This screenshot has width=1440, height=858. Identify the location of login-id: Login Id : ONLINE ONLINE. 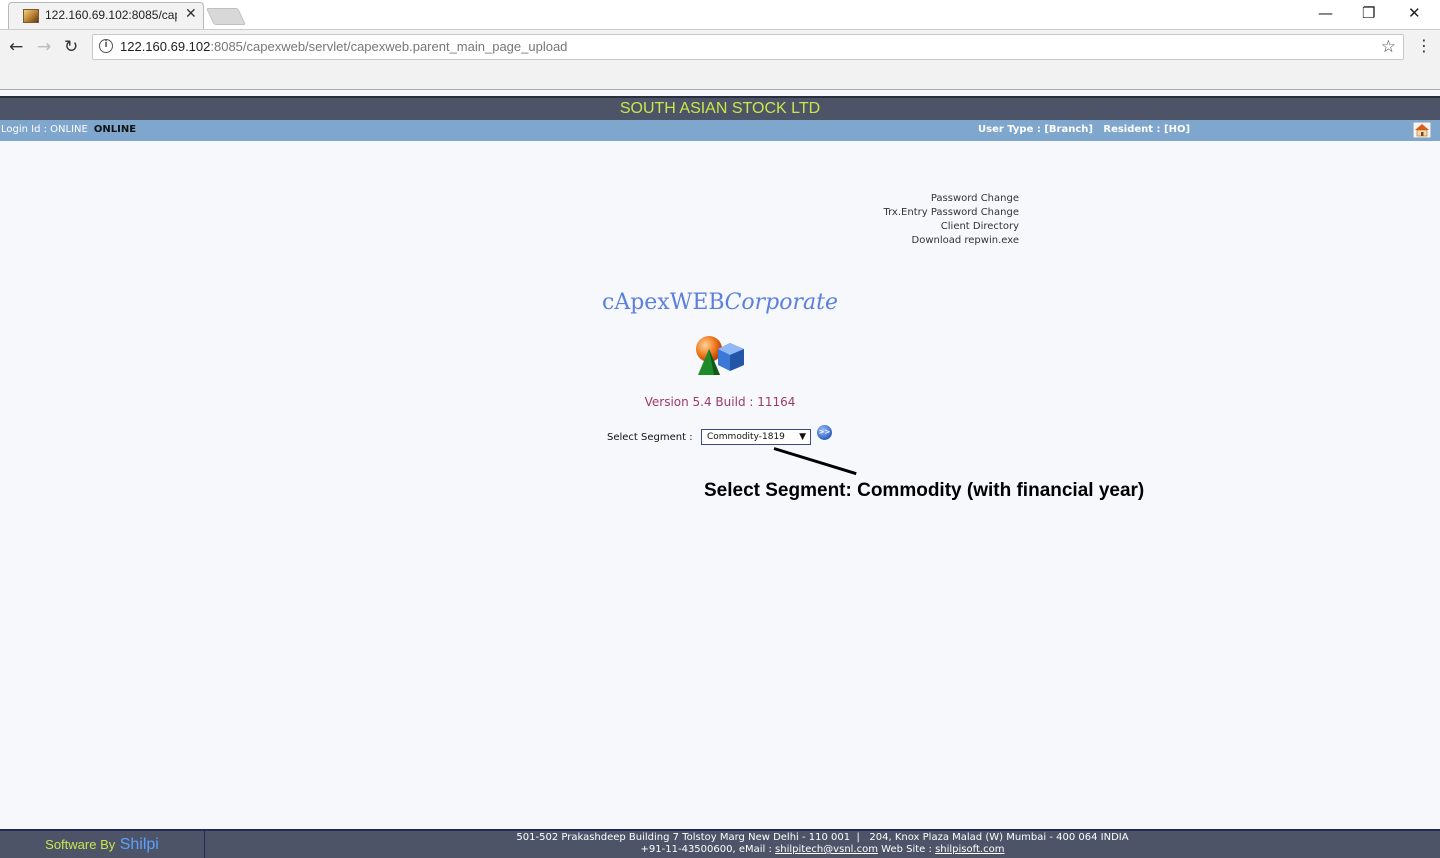
(69, 129).